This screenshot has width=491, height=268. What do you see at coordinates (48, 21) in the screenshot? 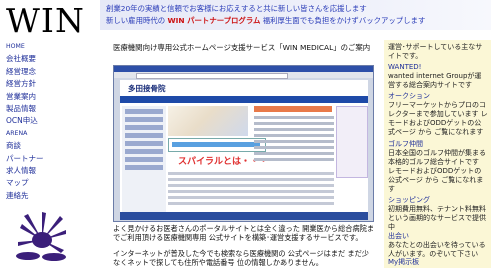
I see `site-logo: WIN` at bounding box center [48, 21].